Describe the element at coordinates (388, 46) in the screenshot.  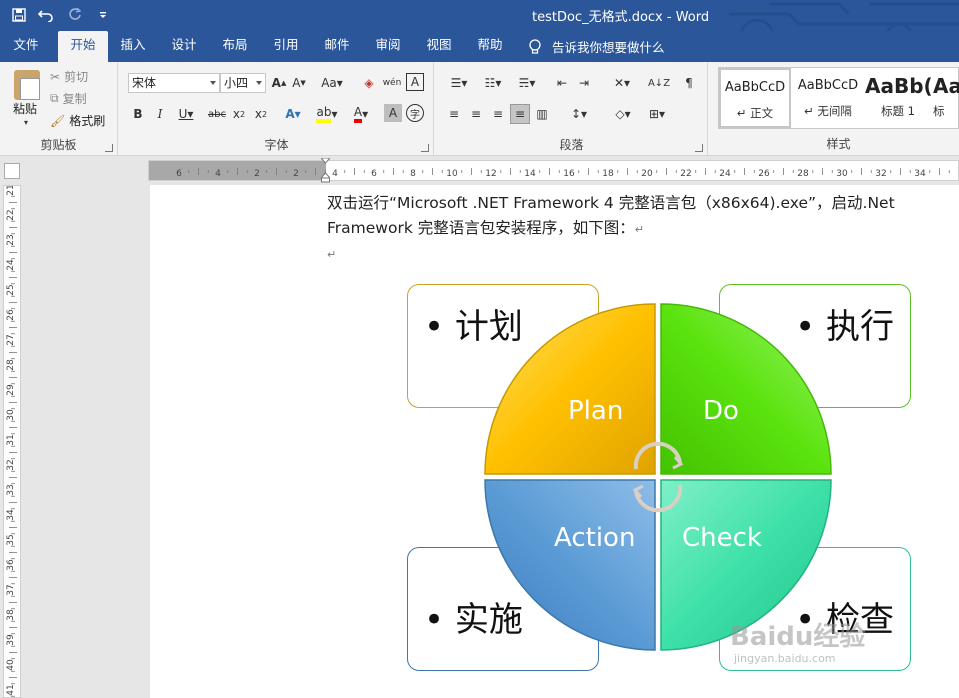
I see `tab-review: 审阅` at that location.